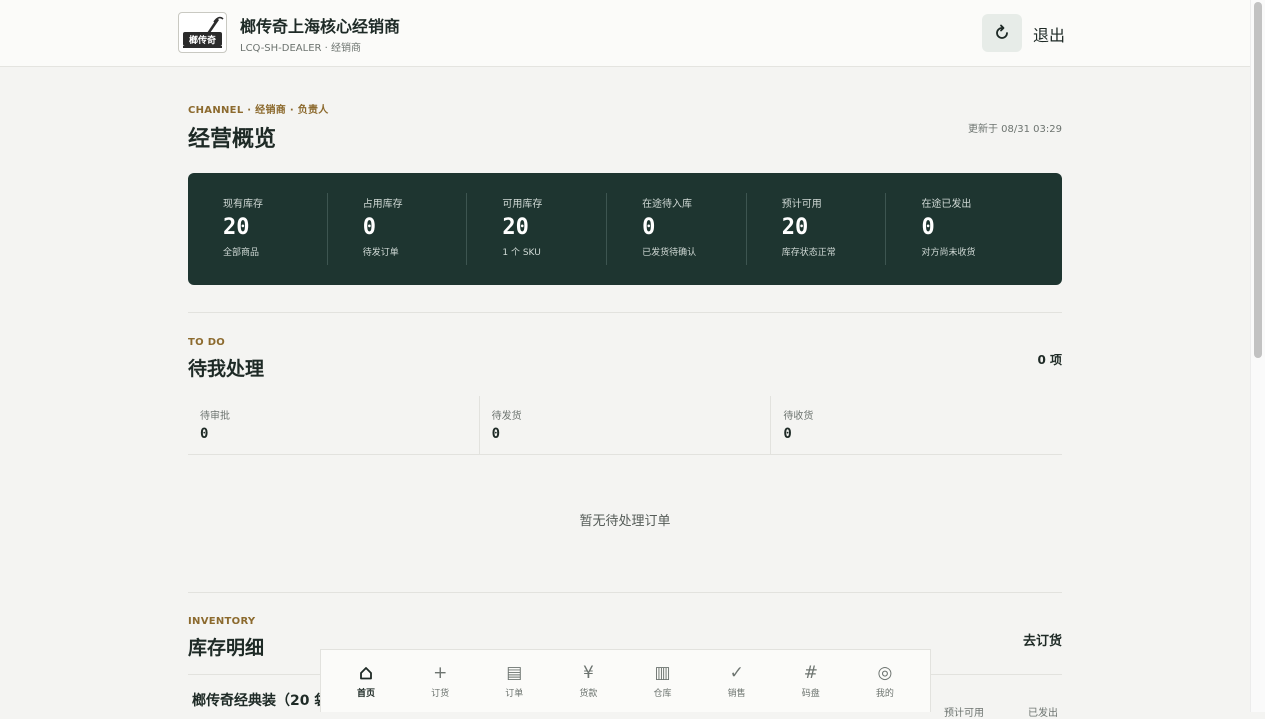 The height and width of the screenshot is (719, 1265). What do you see at coordinates (588, 694) in the screenshot?
I see `nav-label: 货款` at bounding box center [588, 694].